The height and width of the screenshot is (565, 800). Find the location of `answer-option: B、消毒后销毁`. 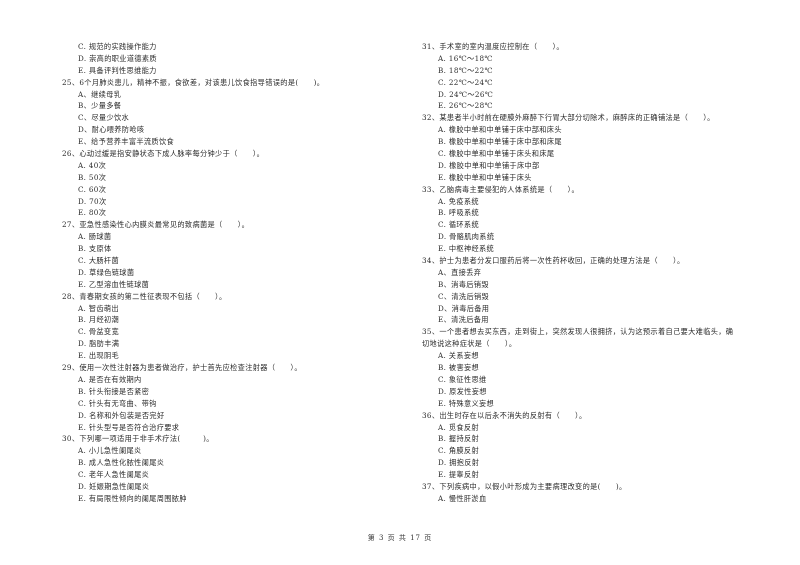

answer-option: B、消毒后销毁 is located at coordinates (463, 284).